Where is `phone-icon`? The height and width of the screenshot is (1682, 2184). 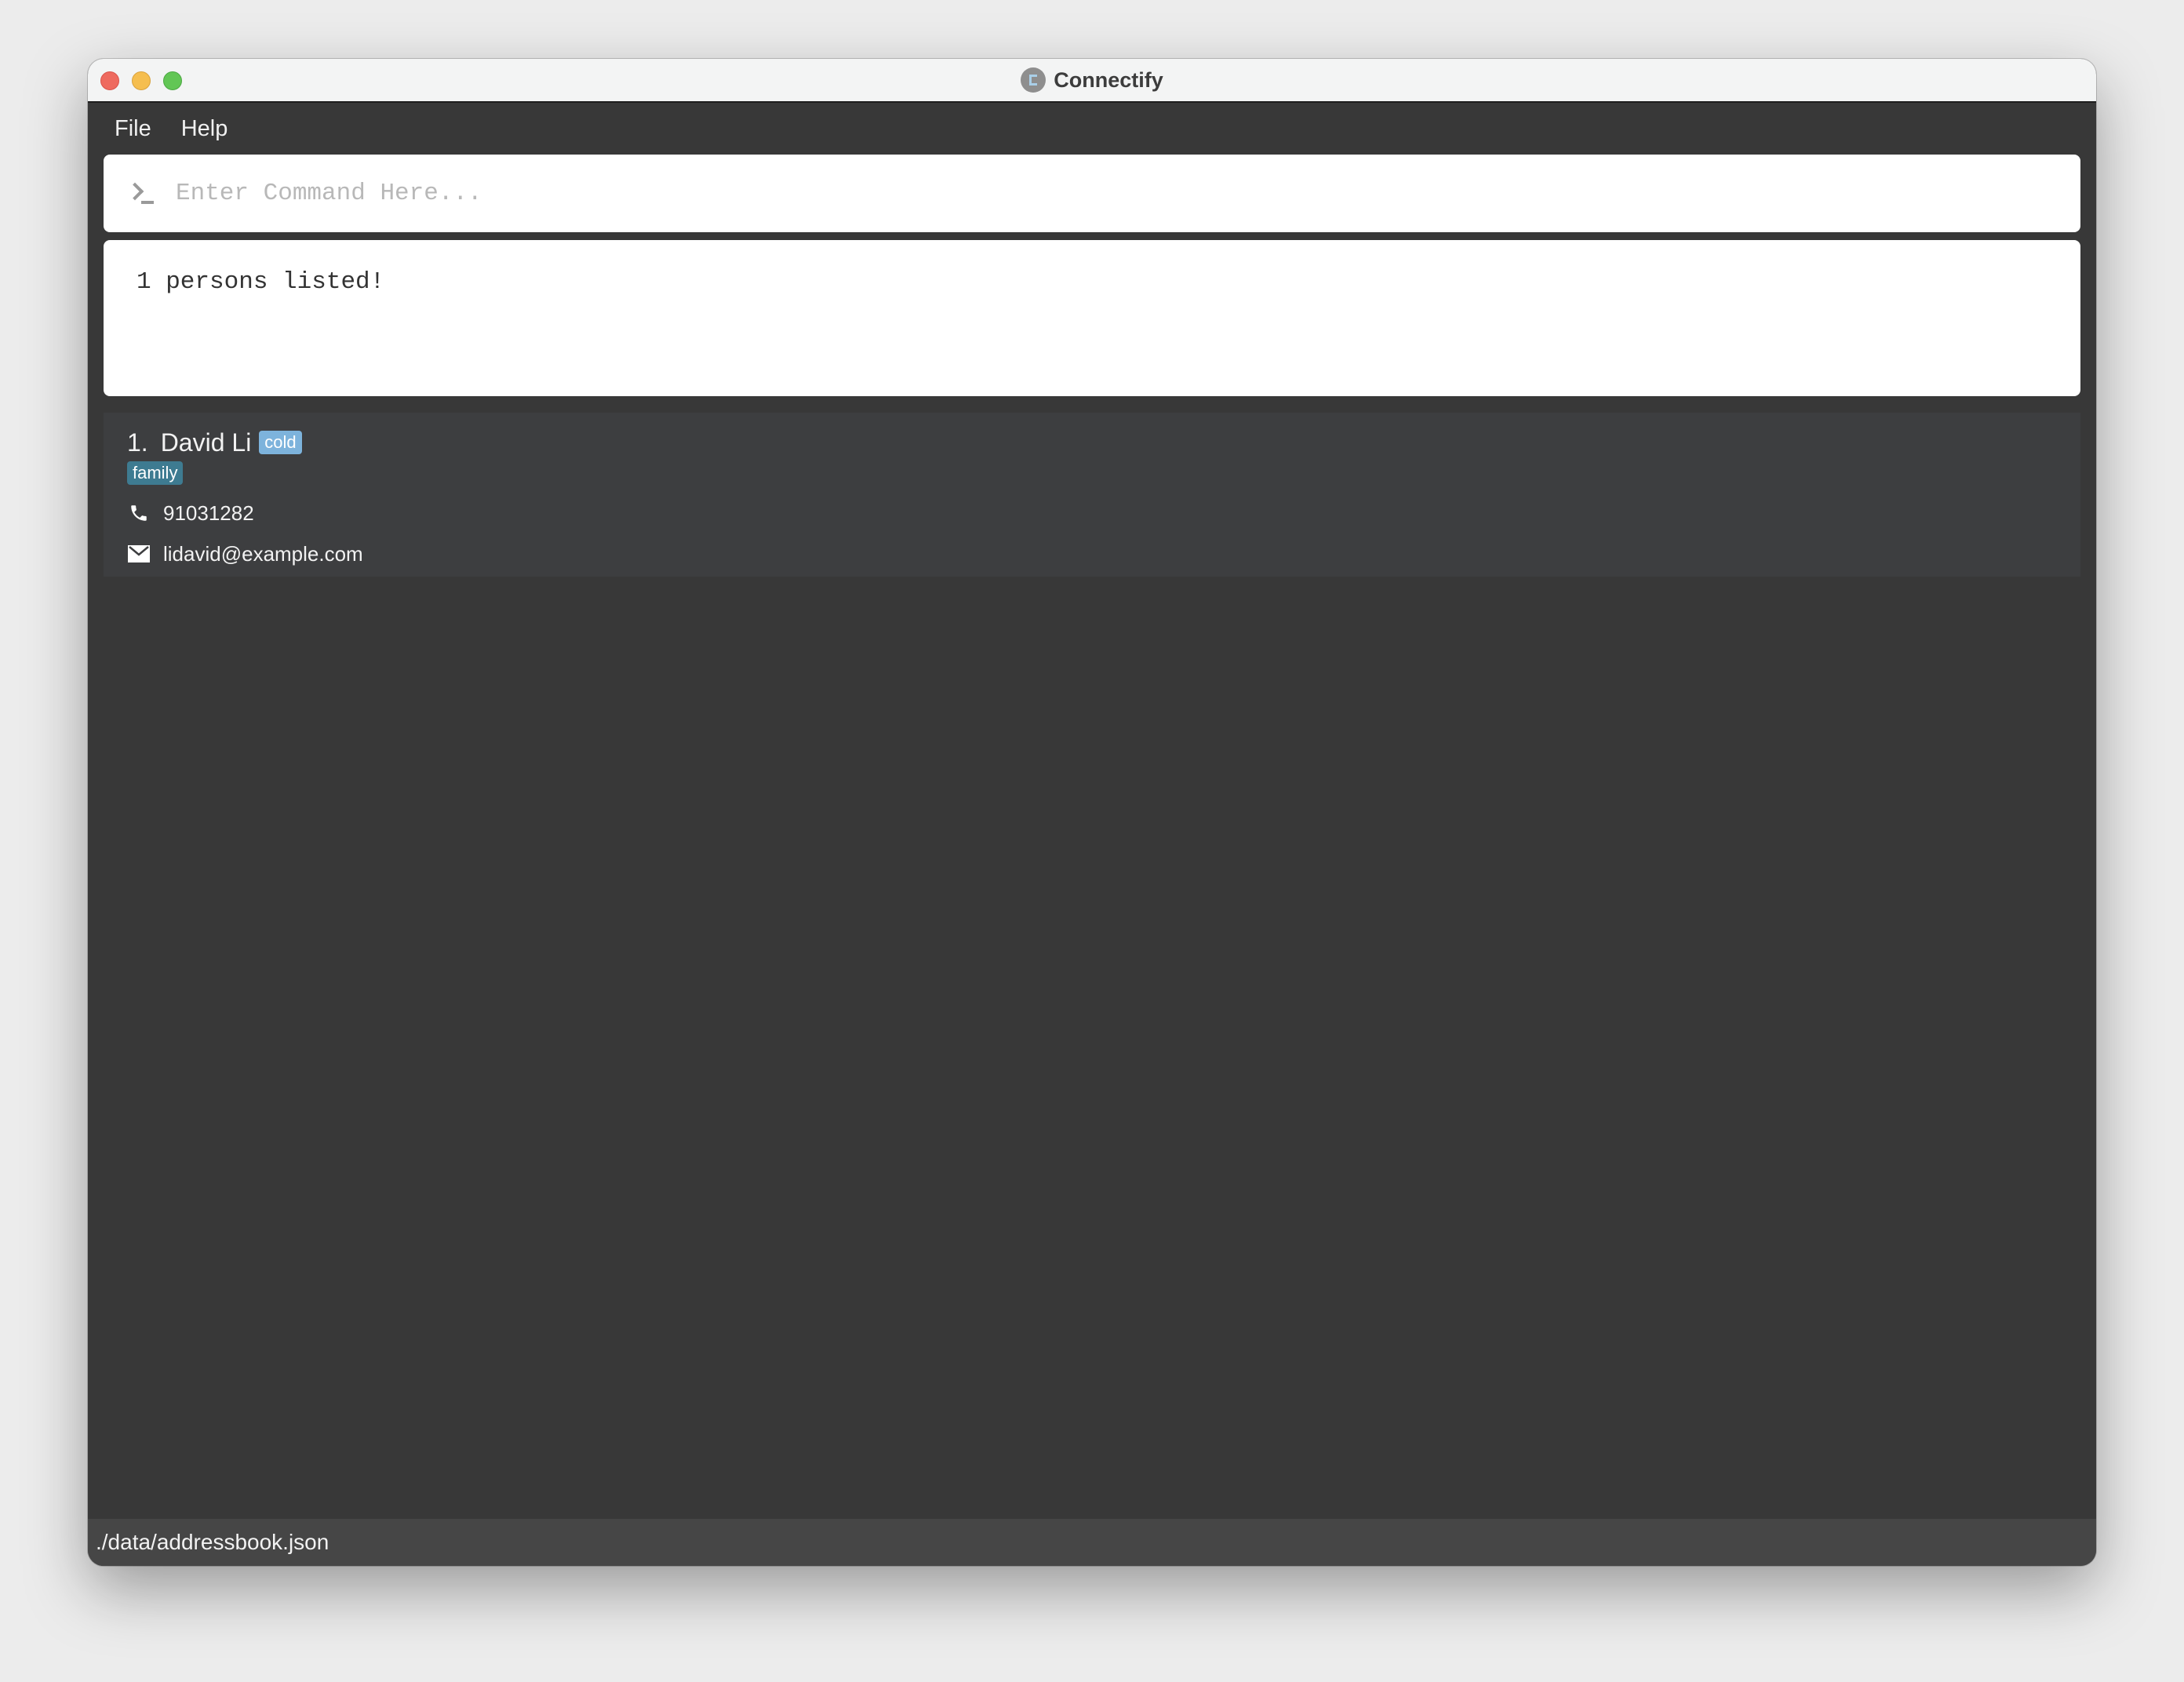 phone-icon is located at coordinates (139, 513).